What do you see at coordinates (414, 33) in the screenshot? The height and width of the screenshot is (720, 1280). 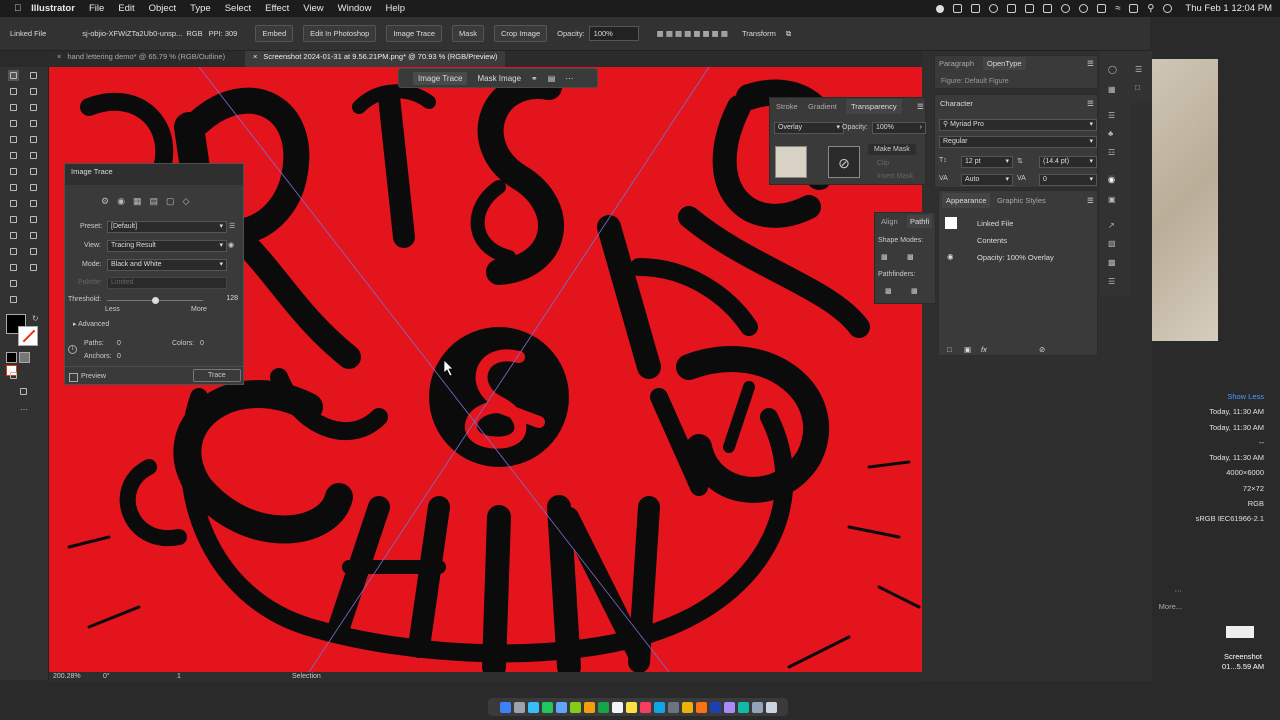 I see `image-trace-button: Image Trace` at bounding box center [414, 33].